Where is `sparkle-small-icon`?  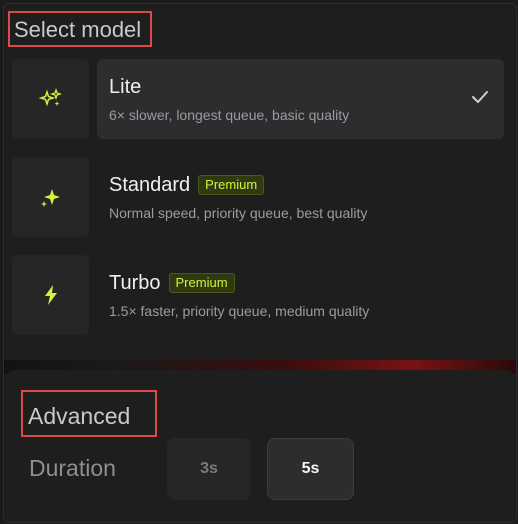 sparkle-small-icon is located at coordinates (50, 99).